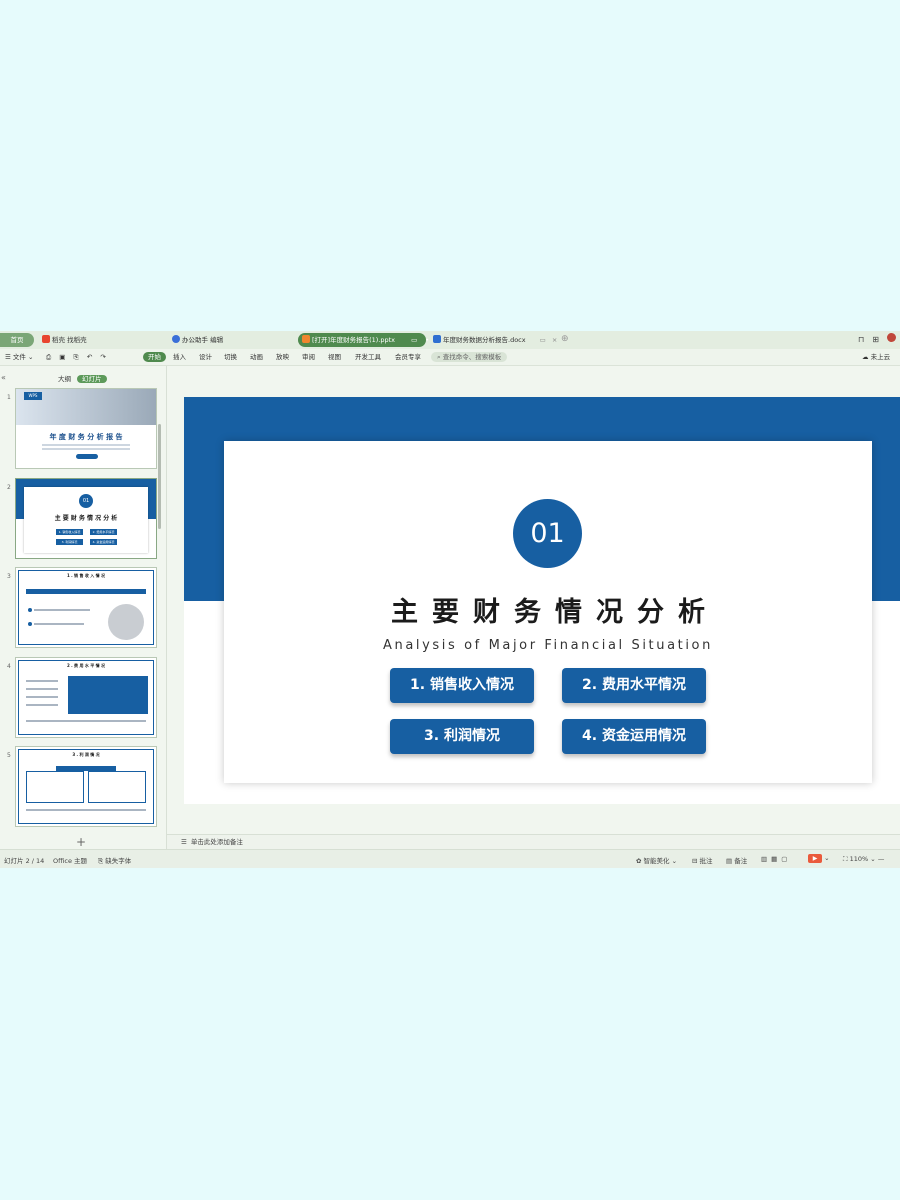  Describe the element at coordinates (547, 533) in the screenshot. I see `section-number-badge: 01` at that location.